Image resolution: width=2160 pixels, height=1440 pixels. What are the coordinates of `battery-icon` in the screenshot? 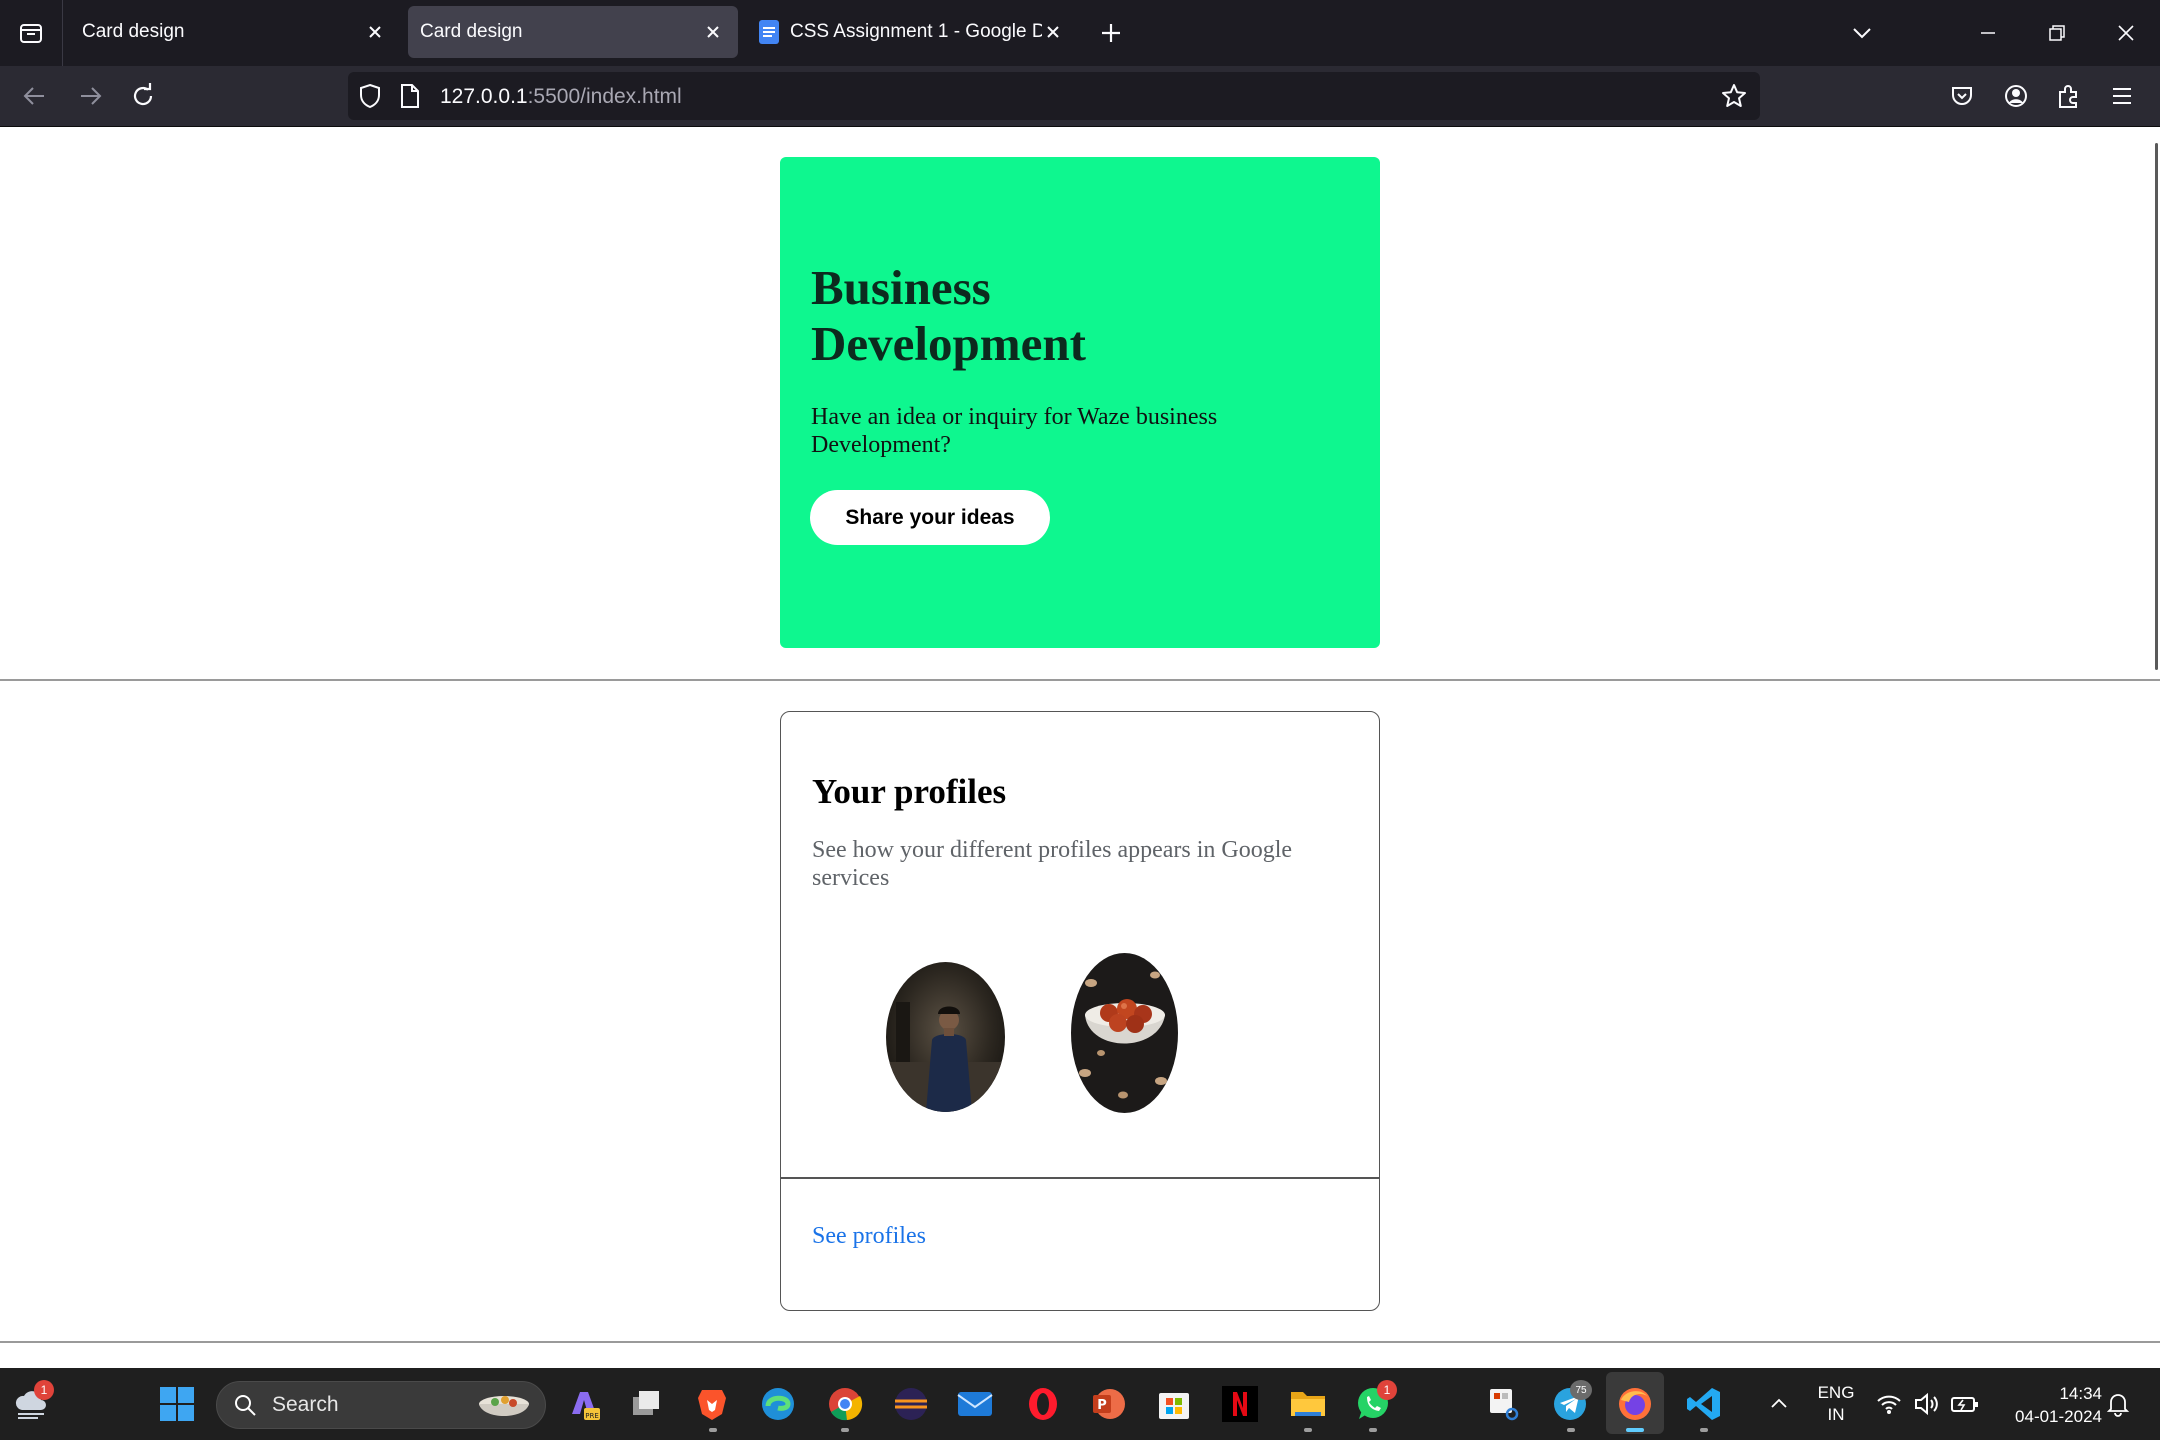 It's located at (1964, 1404).